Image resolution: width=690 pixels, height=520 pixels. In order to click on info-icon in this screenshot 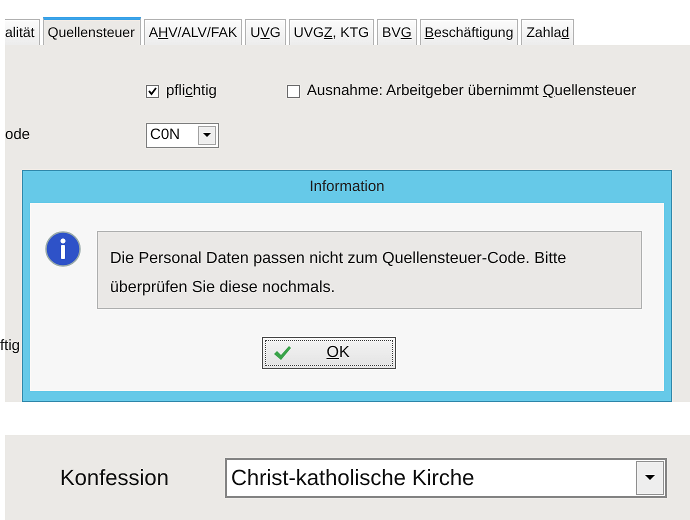, I will do `click(63, 249)`.